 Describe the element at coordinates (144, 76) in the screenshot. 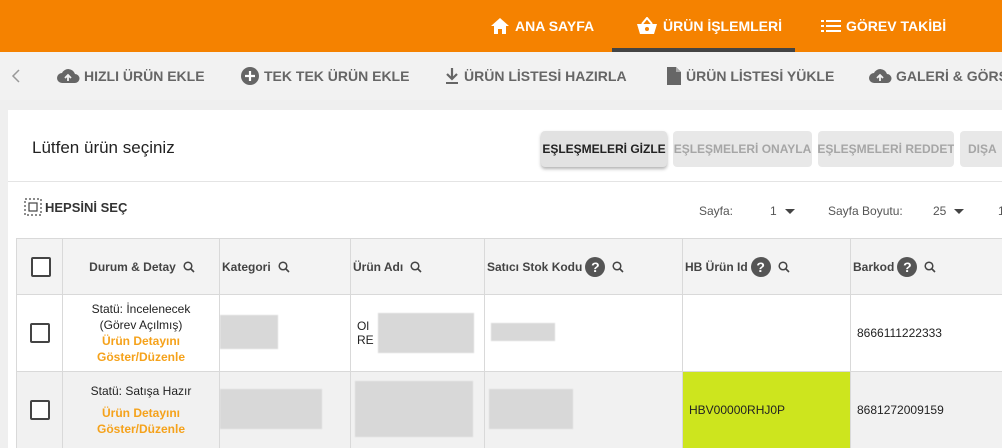

I see `quick-add-product-label: HIZLI ÜRÜN EKLE` at that location.